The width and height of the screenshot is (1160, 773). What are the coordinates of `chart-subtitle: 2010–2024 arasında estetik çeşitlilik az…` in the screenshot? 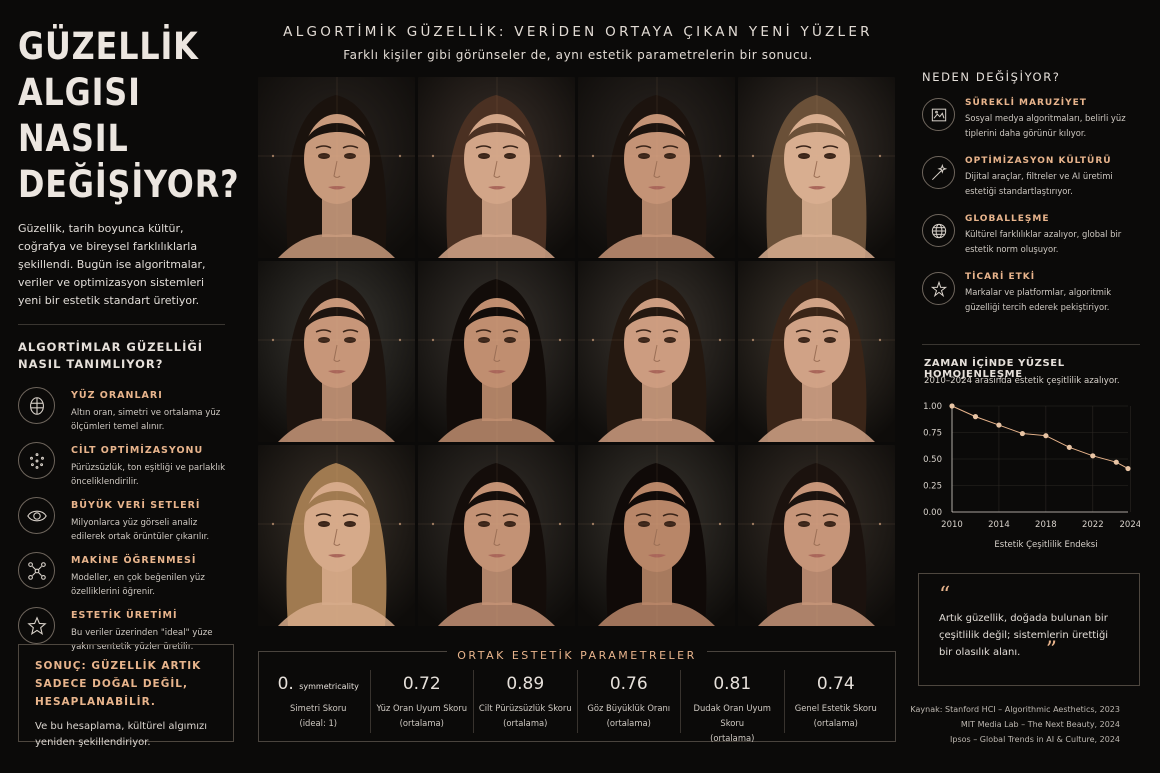 It's located at (1022, 381).